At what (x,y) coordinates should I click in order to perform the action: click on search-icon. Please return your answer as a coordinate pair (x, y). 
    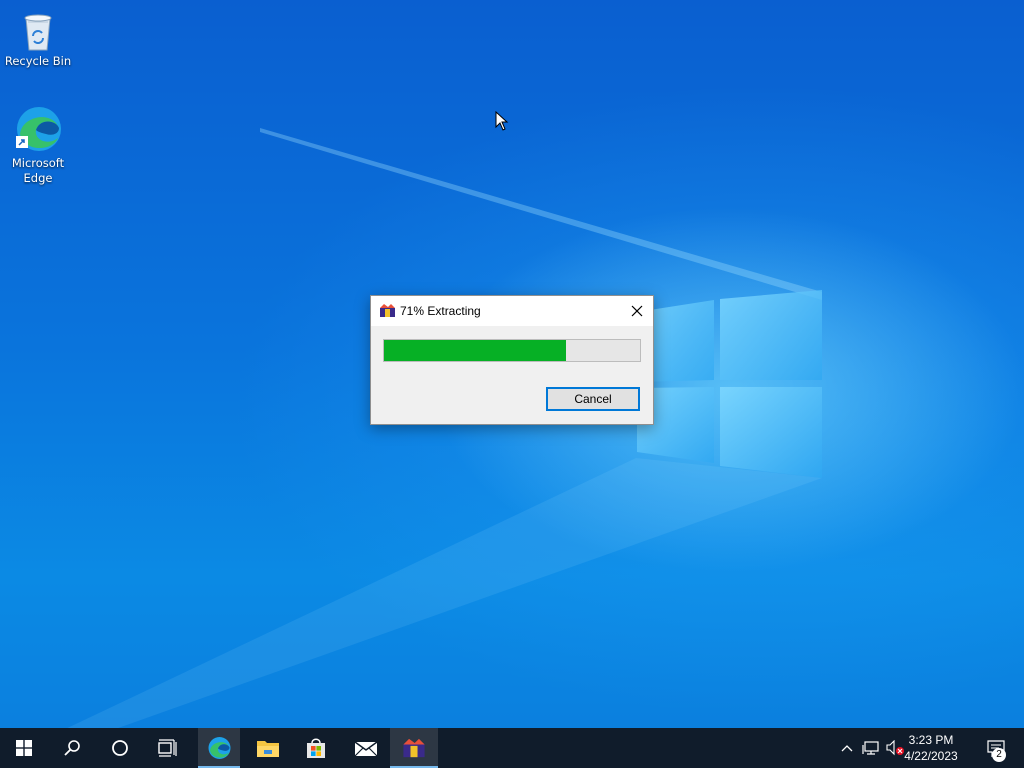
    Looking at the image, I should click on (72, 748).